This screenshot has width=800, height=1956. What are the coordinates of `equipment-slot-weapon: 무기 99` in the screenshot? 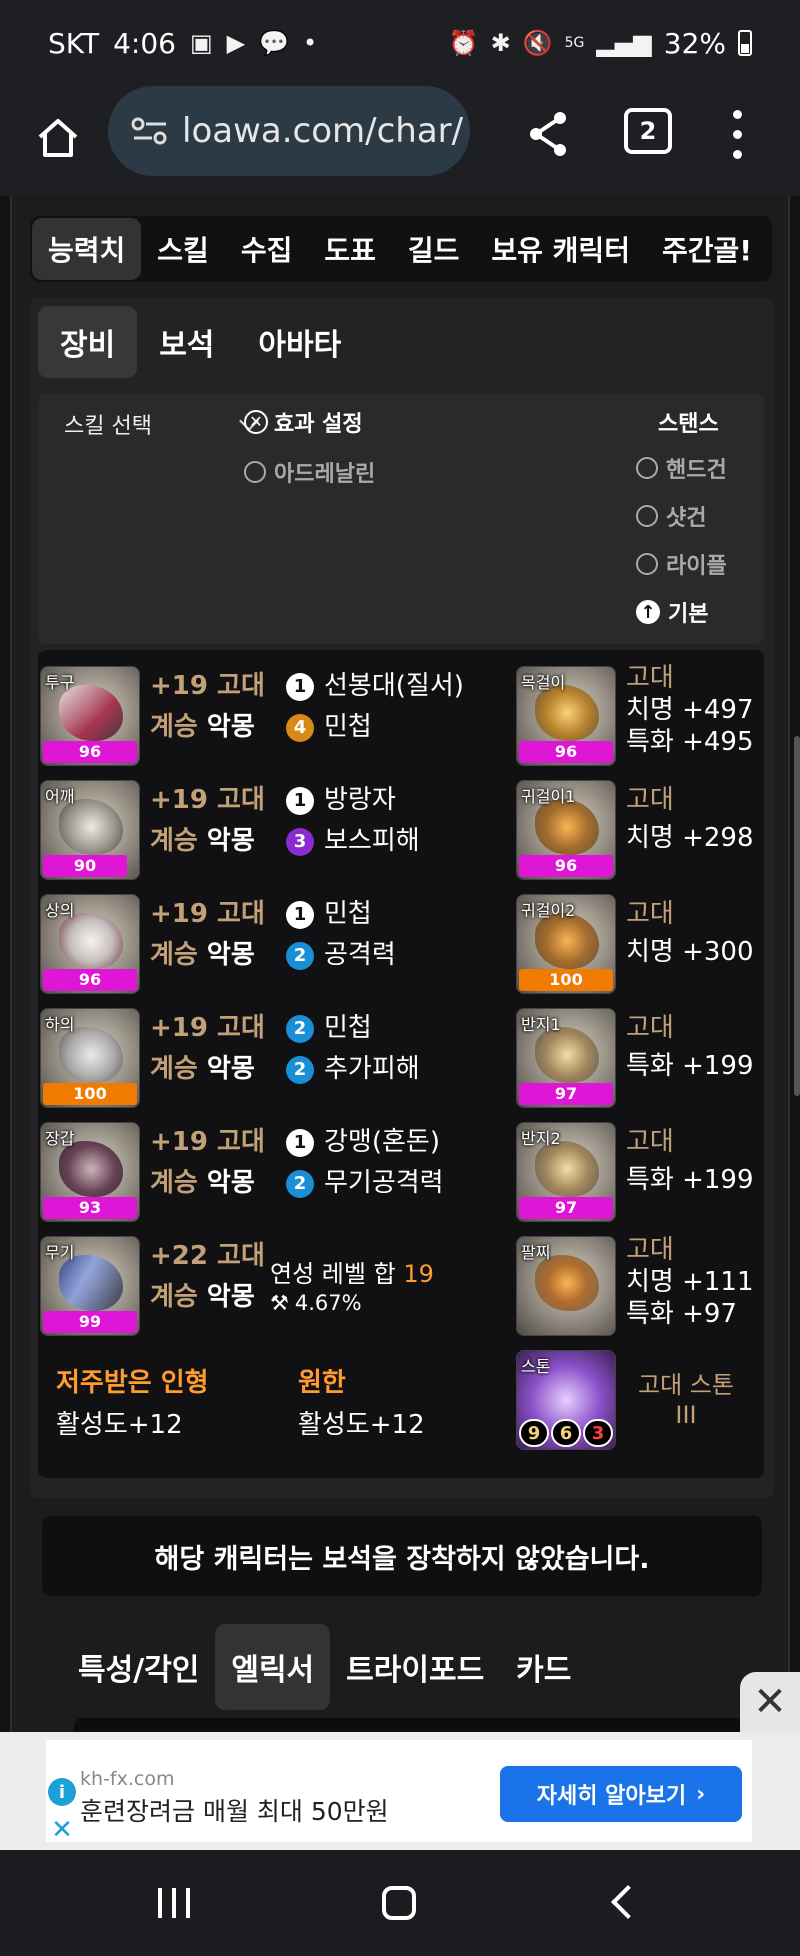 It's located at (90, 1286).